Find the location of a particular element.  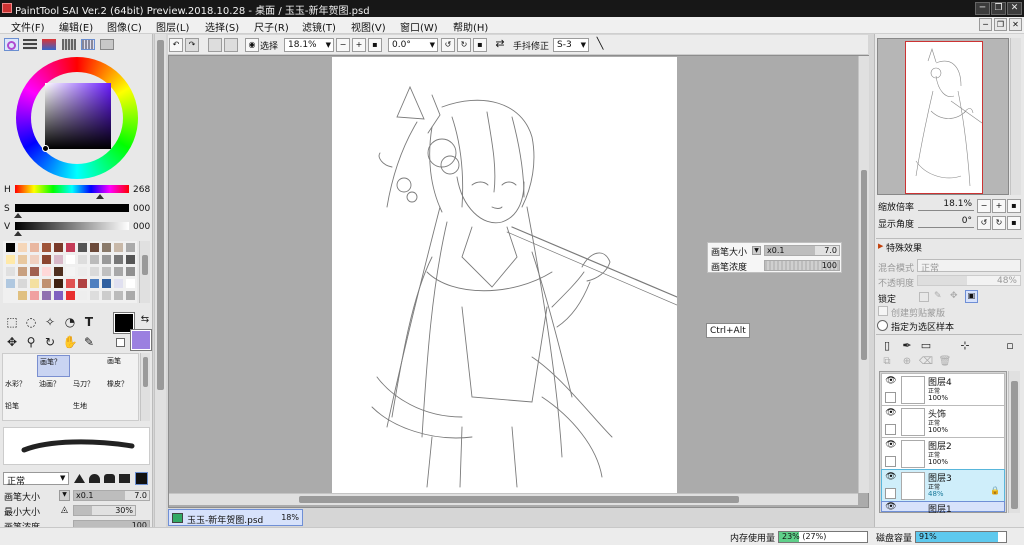

copy-layer-icon: ⧉ is located at coordinates (887, 362).